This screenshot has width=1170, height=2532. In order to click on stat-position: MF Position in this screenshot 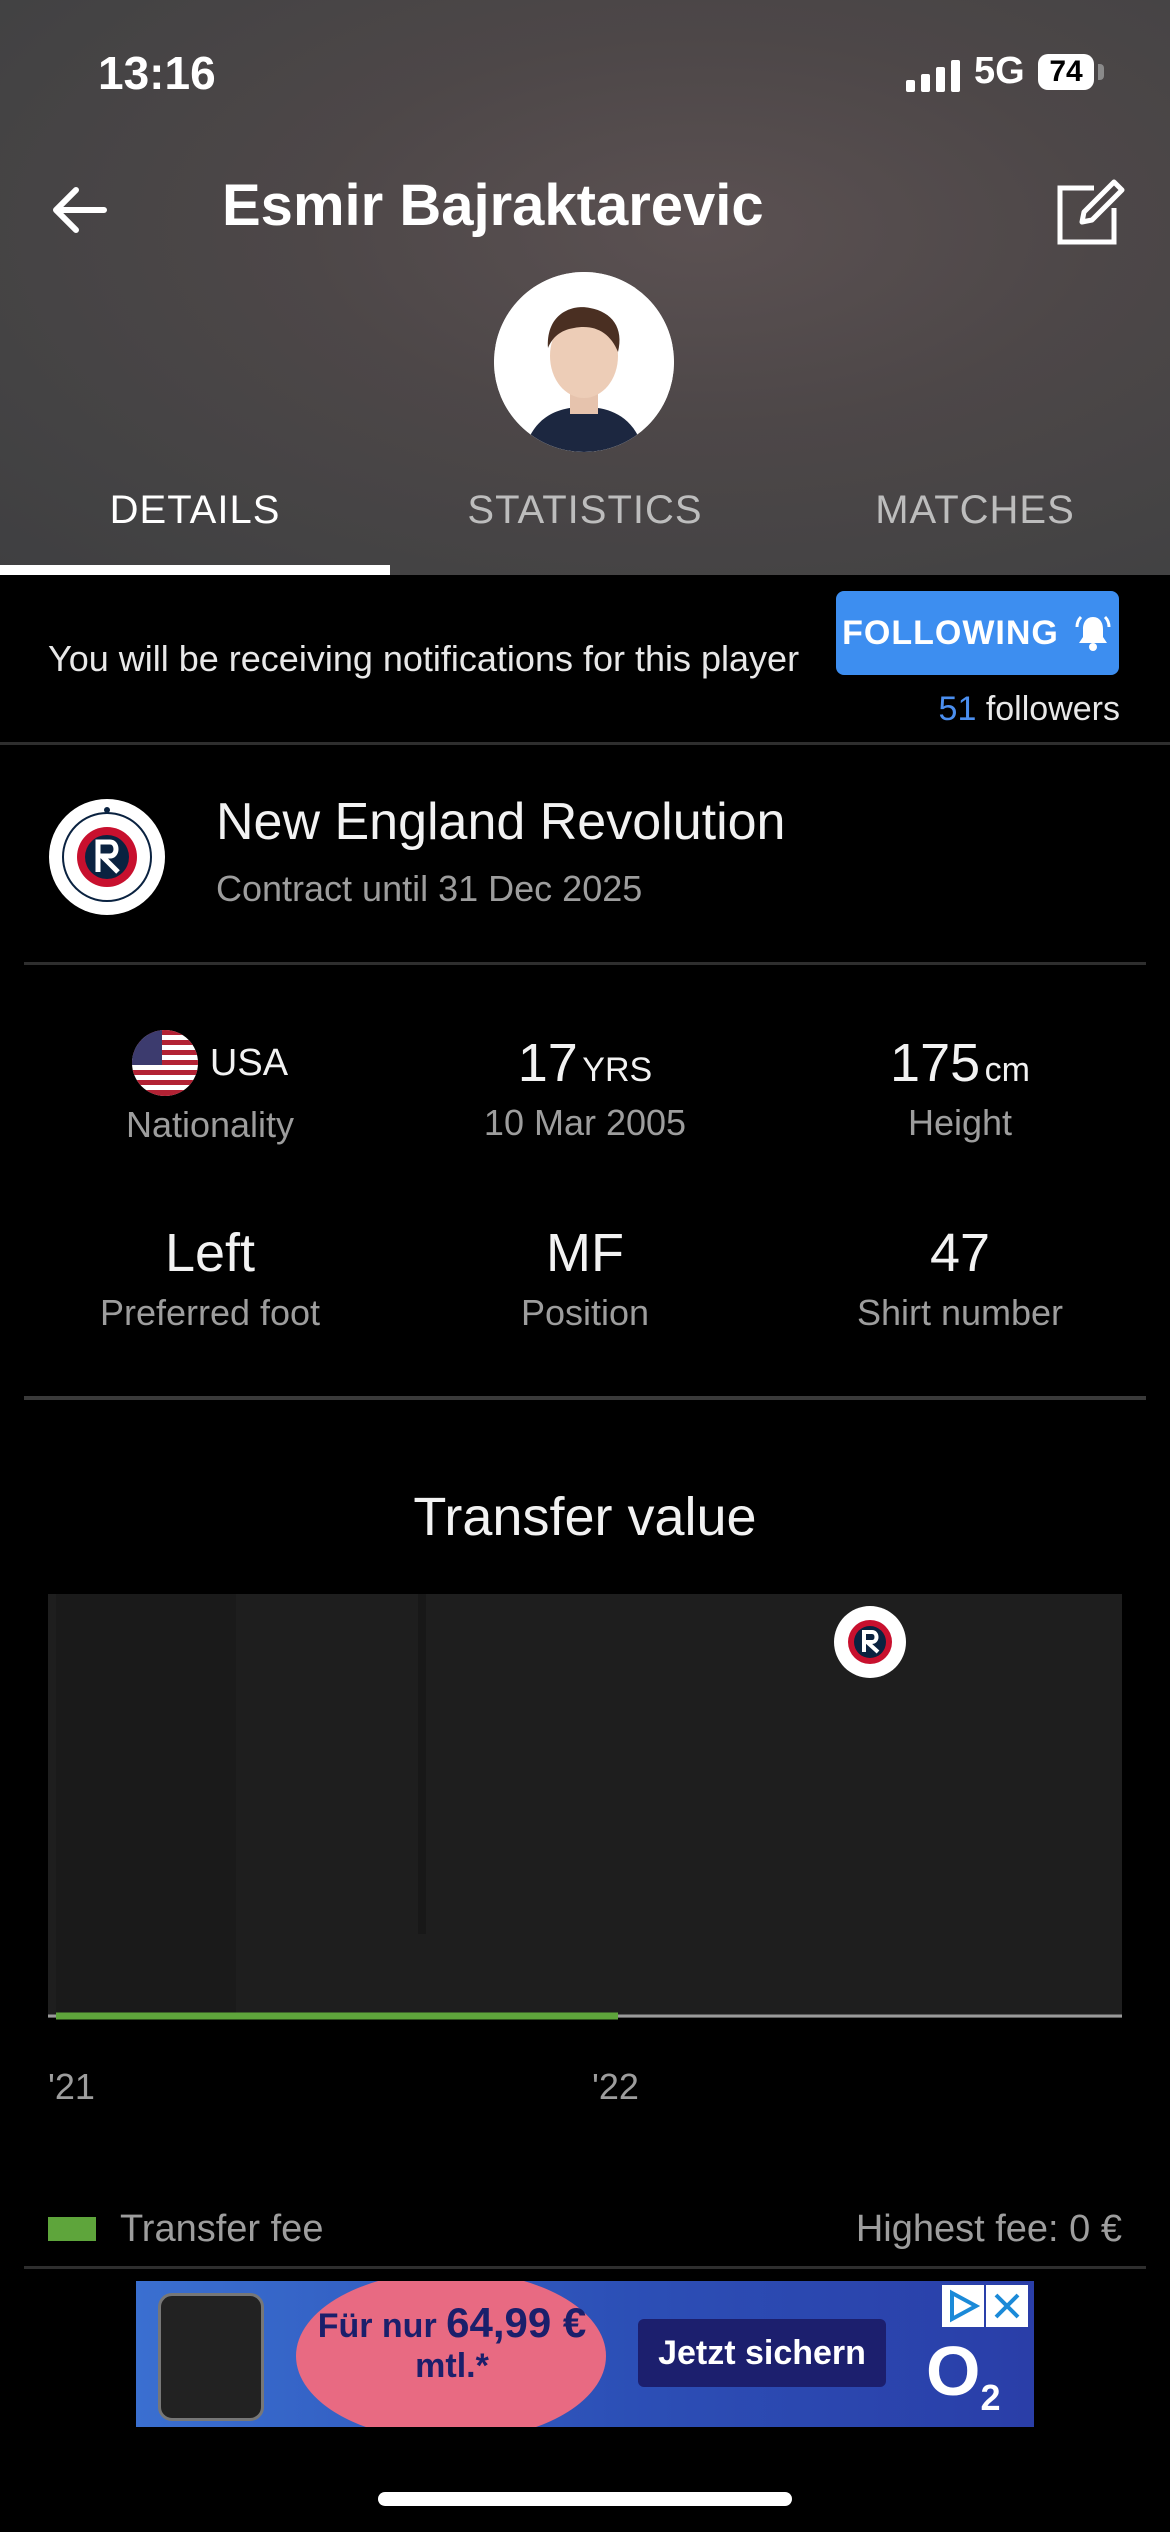, I will do `click(585, 1278)`.